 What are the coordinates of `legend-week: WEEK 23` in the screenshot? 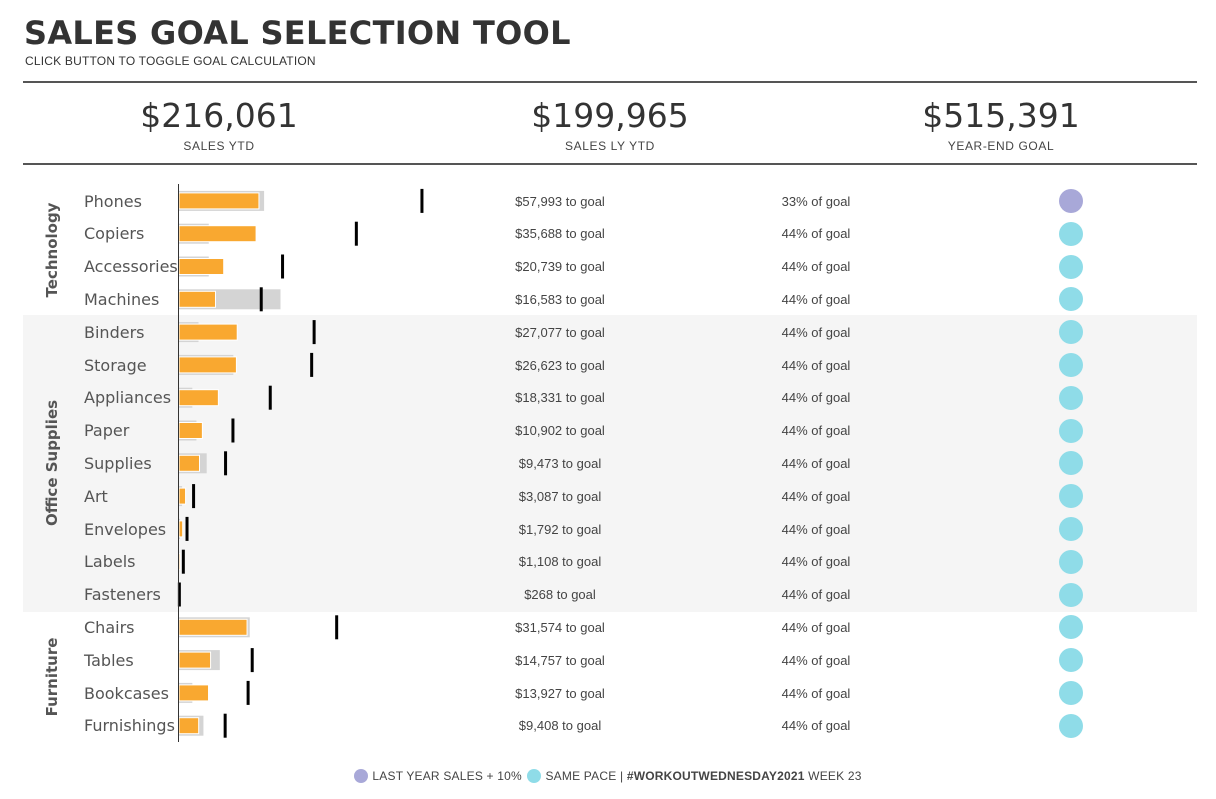 It's located at (835, 776).